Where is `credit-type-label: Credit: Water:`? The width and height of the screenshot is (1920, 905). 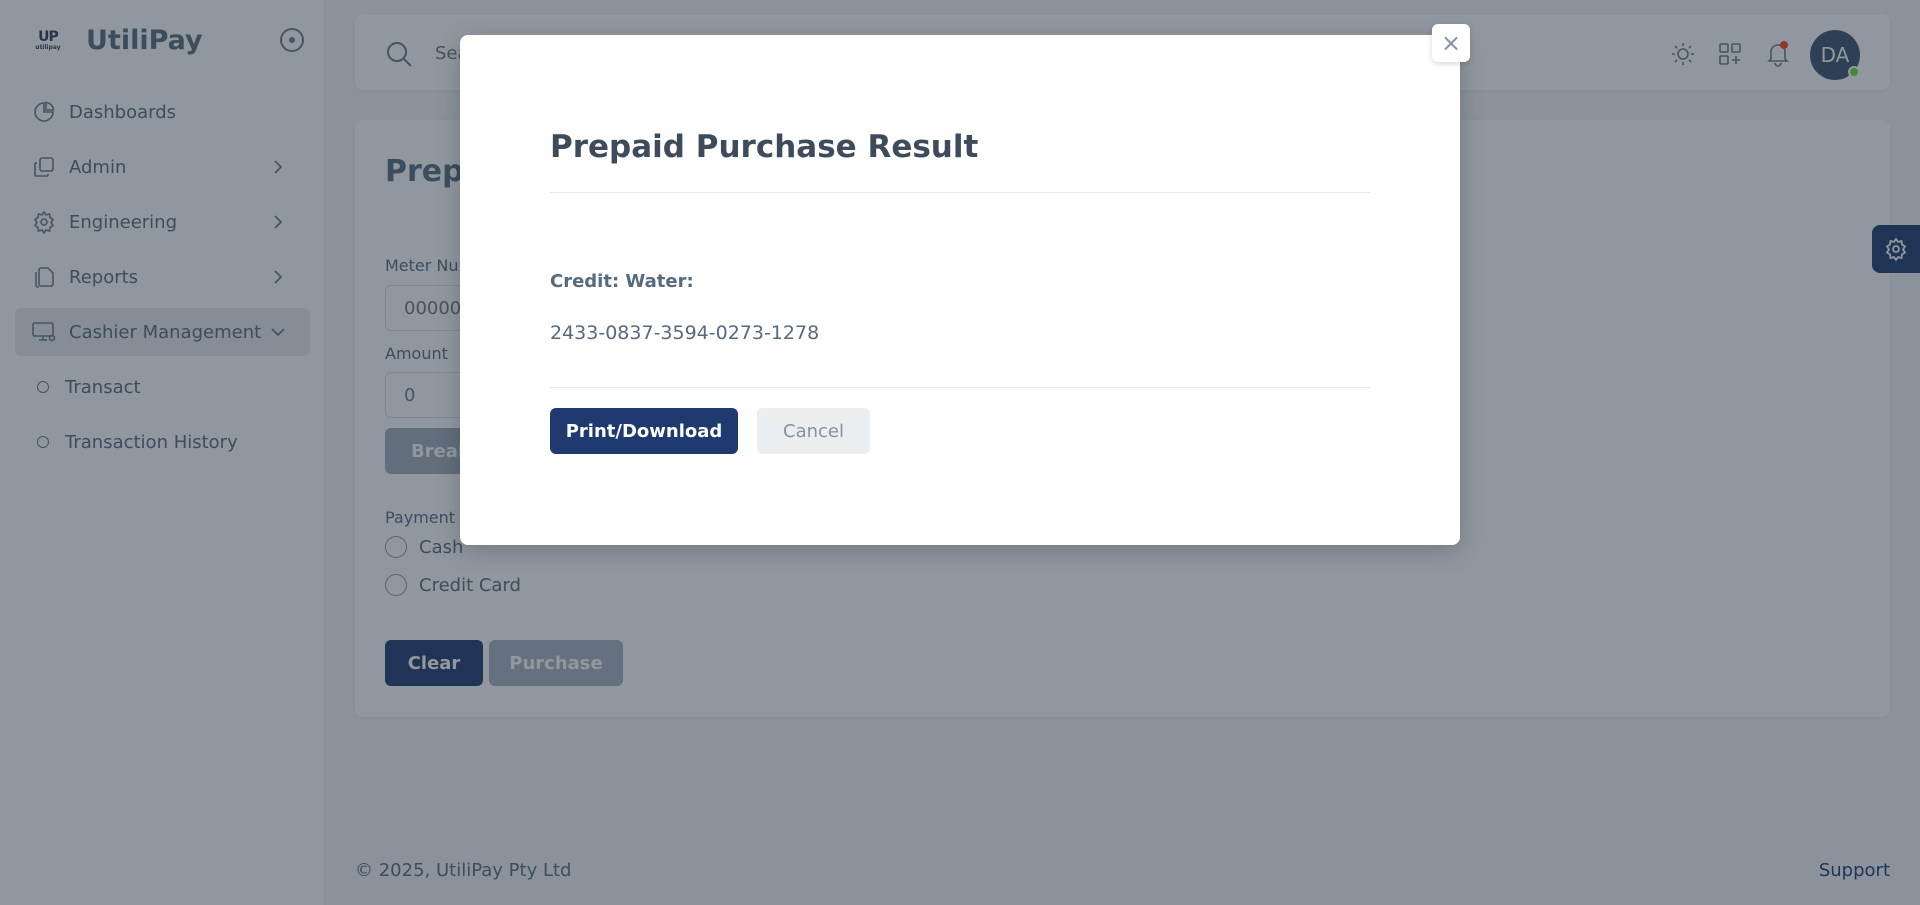 credit-type-label: Credit: Water: is located at coordinates (622, 281).